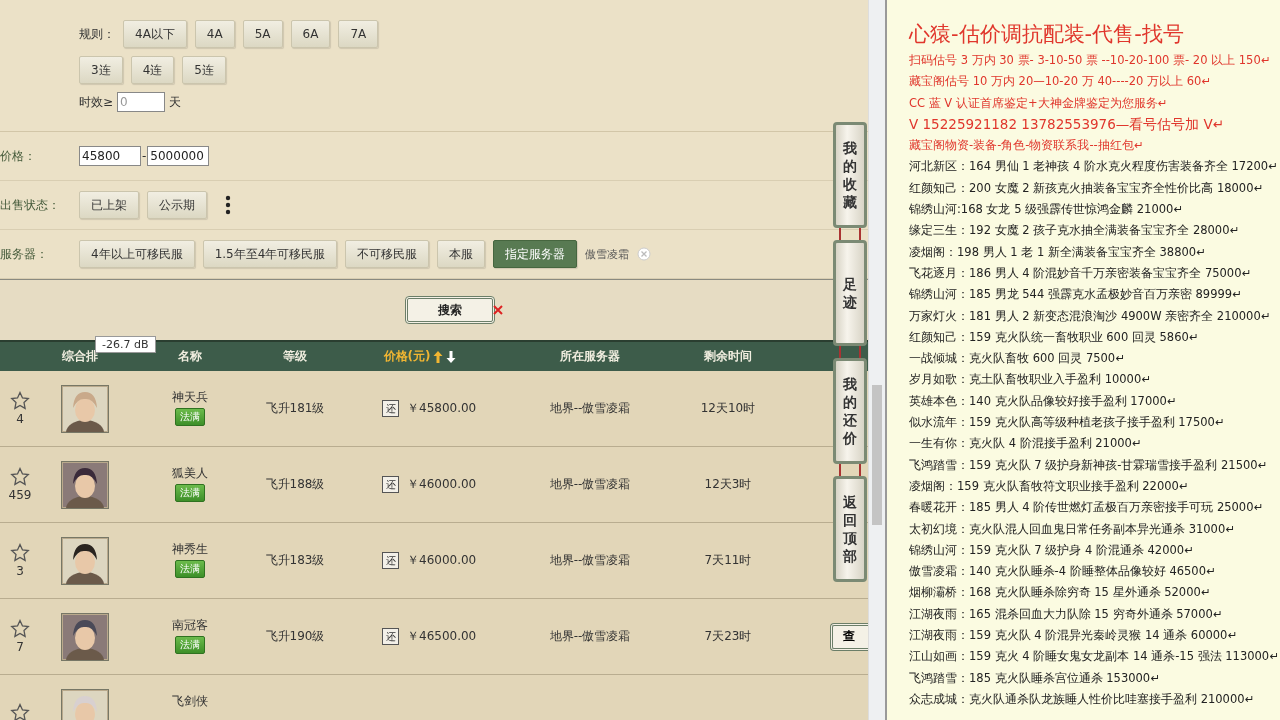  I want to click on ad-line: 扫码估号 3 万内 30 票- 3-10-50 票 --10-20-100 票- 20 以上 150↵, so click(1090, 60).